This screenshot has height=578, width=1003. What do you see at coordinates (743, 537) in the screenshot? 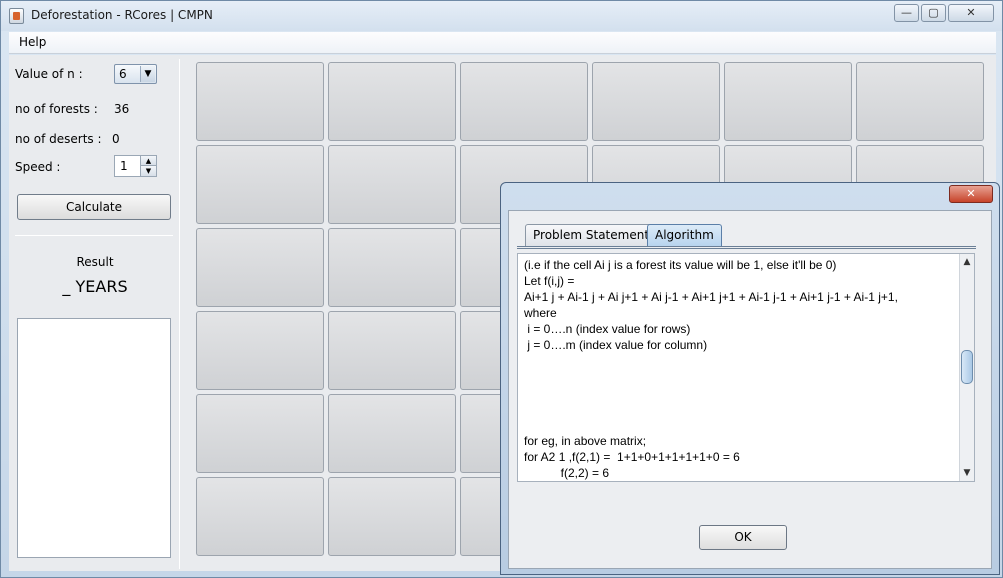
I see `ok-button: OK` at bounding box center [743, 537].